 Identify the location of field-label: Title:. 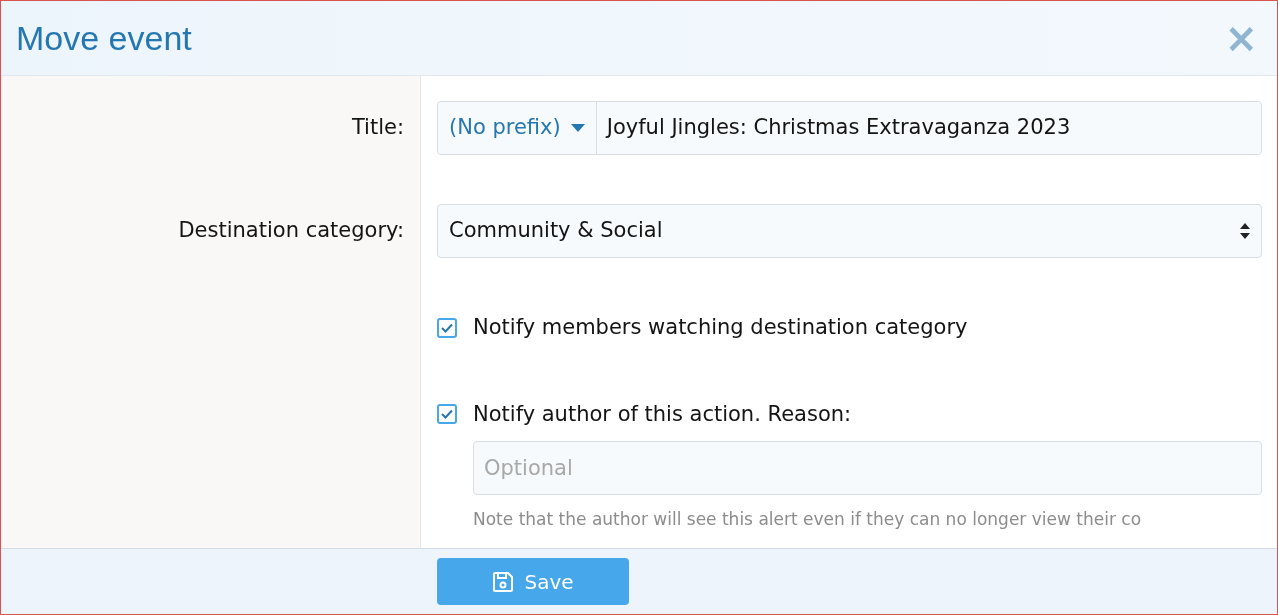
(377, 128).